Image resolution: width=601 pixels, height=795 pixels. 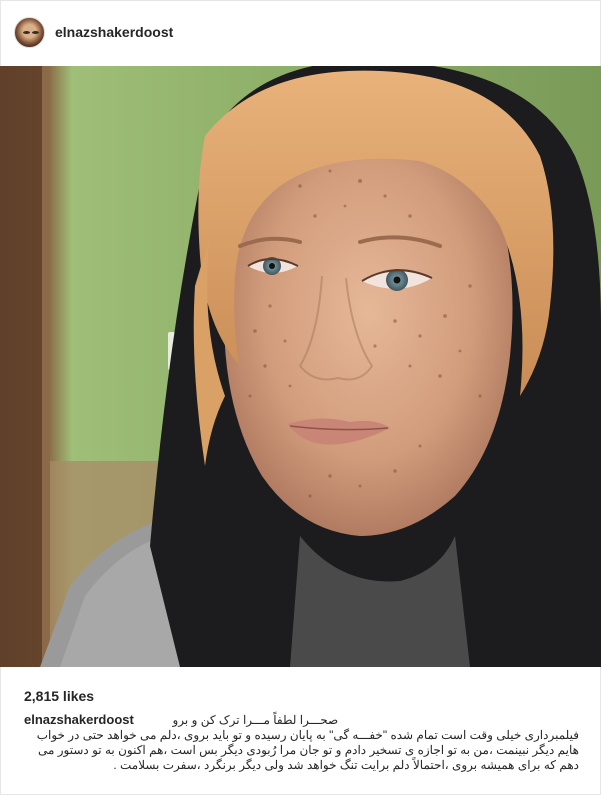 I want to click on likes-count: 2,815 likes, so click(x=59, y=696).